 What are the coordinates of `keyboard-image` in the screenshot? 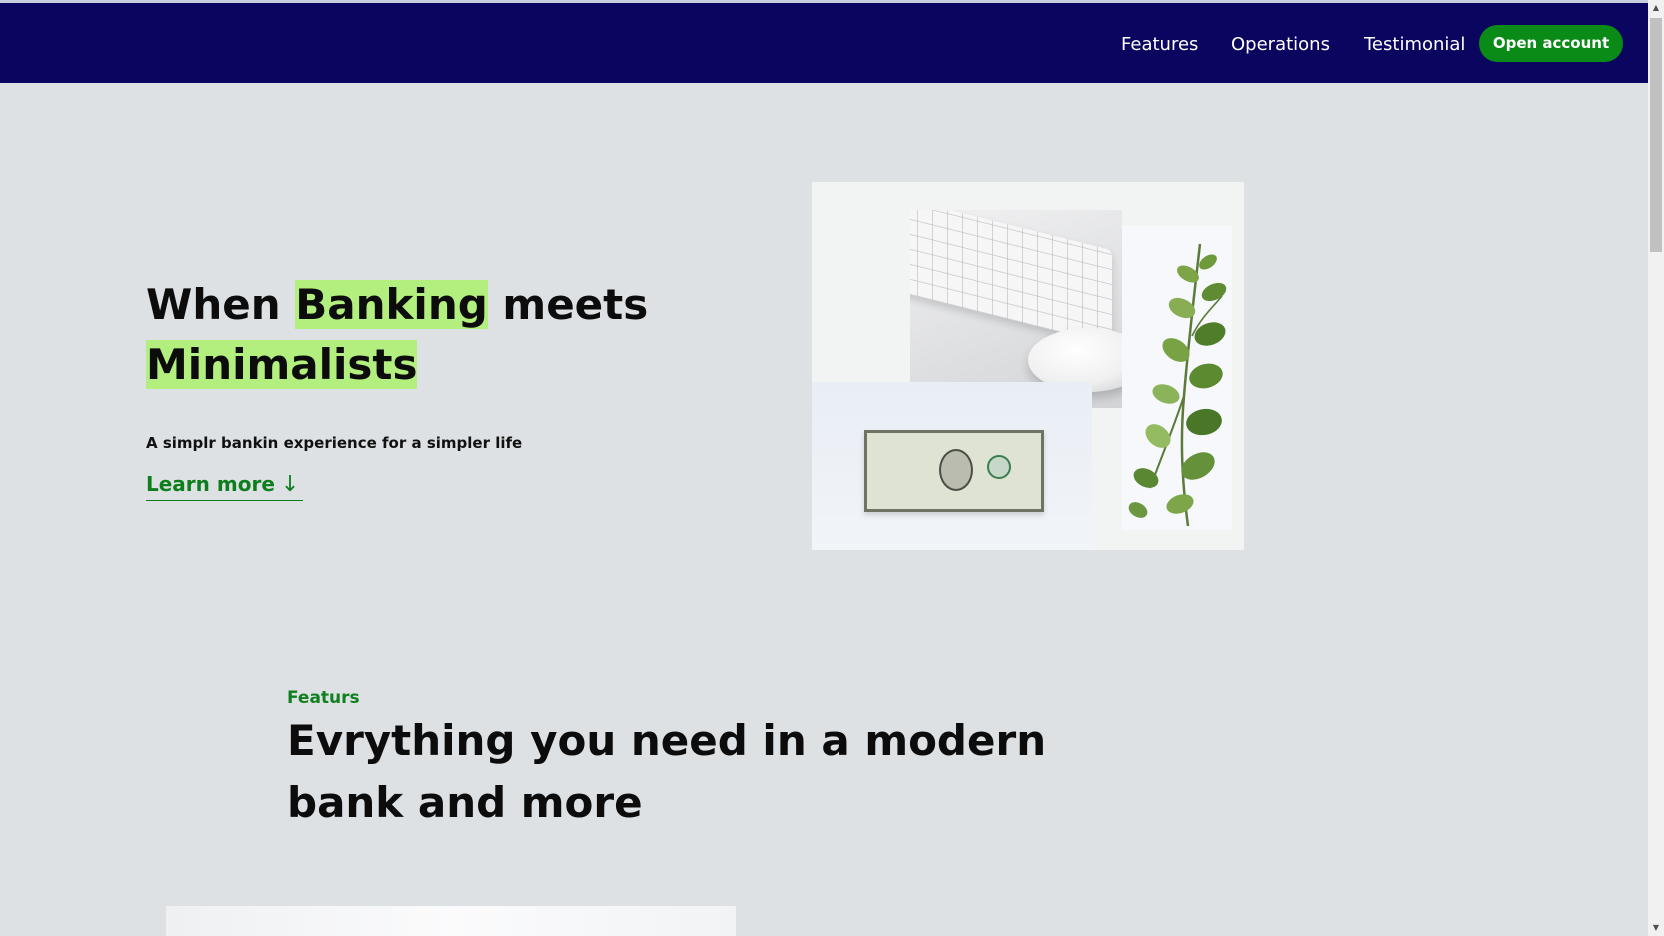 It's located at (1011, 278).